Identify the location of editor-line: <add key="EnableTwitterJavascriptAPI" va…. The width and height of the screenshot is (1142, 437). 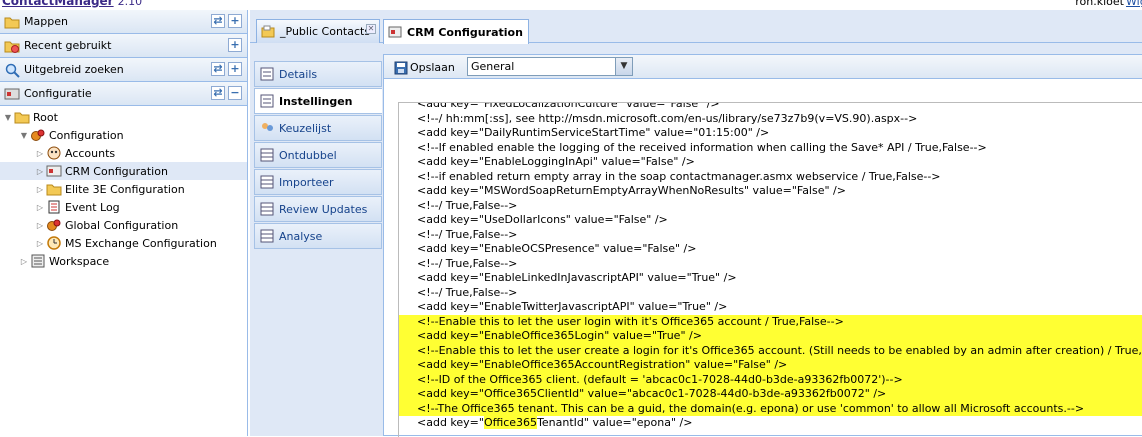
(572, 306).